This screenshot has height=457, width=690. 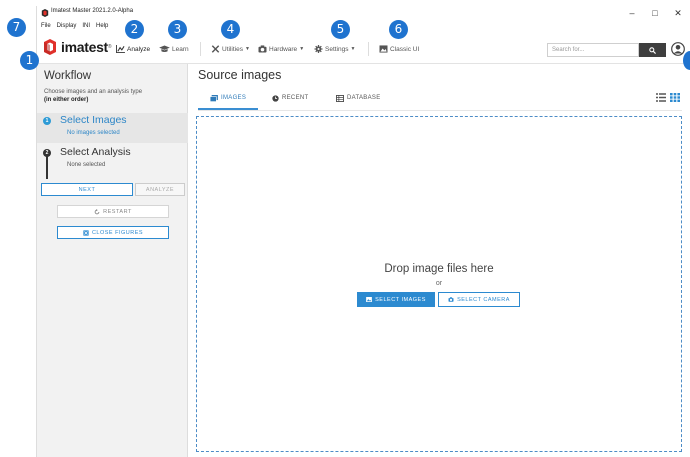 I want to click on callout-badge-6: 6, so click(x=398, y=29).